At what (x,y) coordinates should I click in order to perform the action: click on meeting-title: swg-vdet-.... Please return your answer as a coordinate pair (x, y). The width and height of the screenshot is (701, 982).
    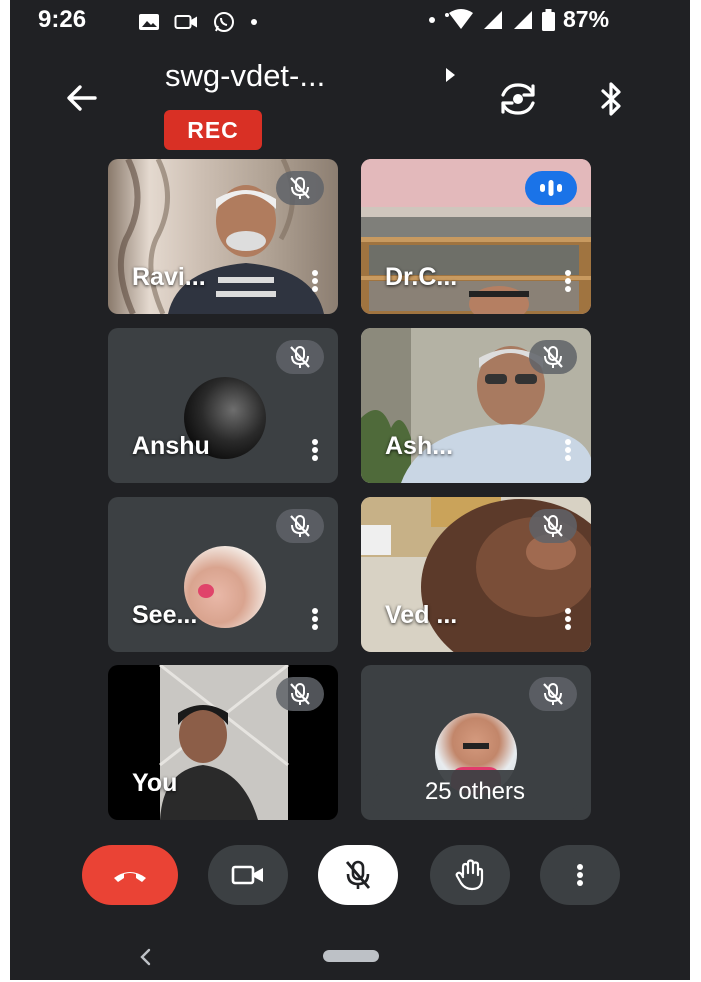
    Looking at the image, I should click on (245, 76).